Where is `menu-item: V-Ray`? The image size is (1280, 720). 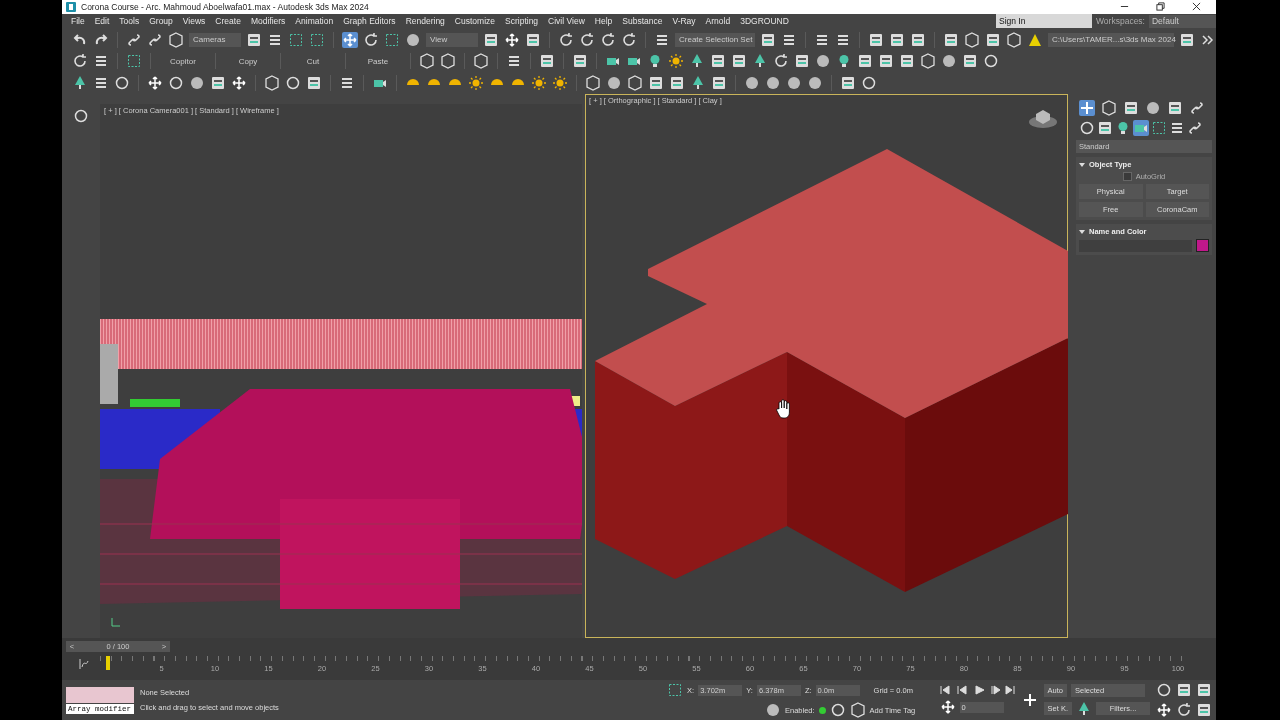 menu-item: V-Ray is located at coordinates (684, 21).